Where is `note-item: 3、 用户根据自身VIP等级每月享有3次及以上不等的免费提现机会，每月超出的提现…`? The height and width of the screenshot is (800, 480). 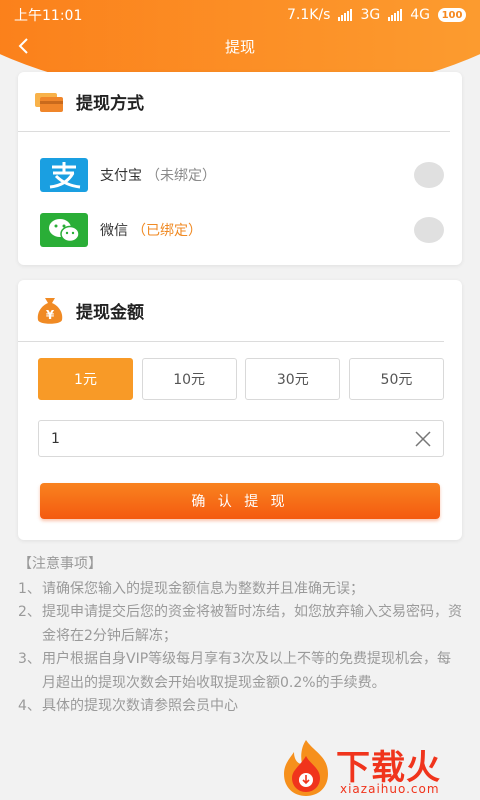 note-item: 3、 用户根据自身VIP等级每月享有3次及以上不等的免费提现机会，每月超出的提现… is located at coordinates (240, 671).